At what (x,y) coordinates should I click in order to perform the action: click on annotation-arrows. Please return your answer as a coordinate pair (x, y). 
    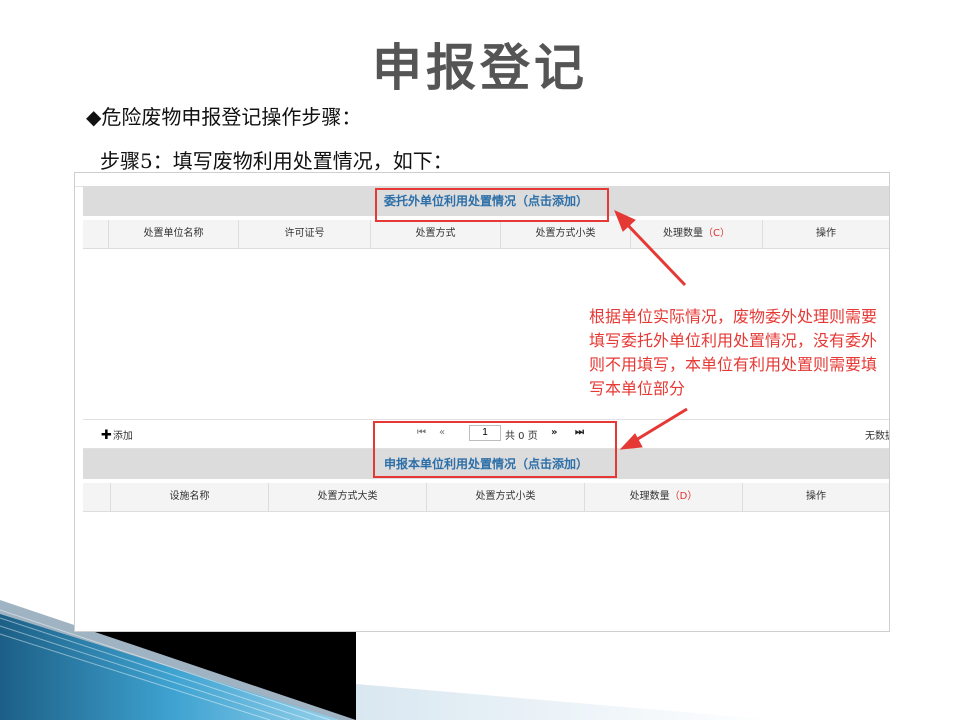
    Looking at the image, I should click on (651, 330).